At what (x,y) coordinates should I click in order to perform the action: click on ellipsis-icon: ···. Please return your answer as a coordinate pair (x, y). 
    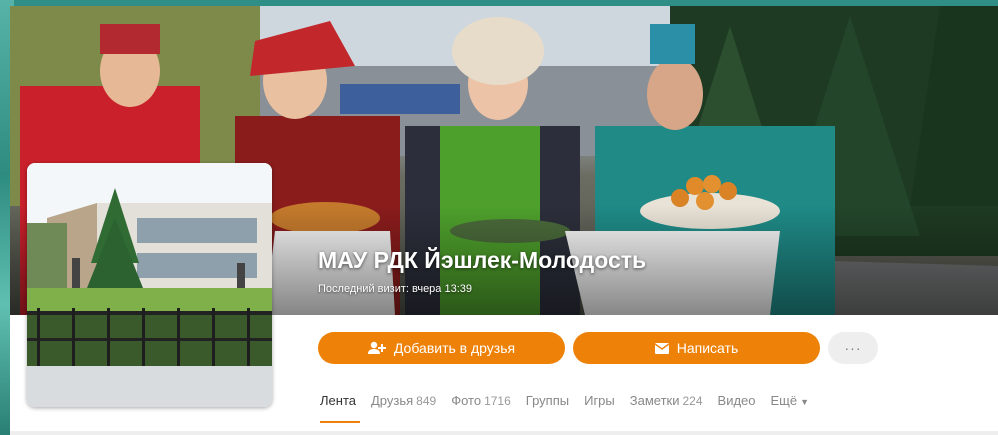
    Looking at the image, I should click on (853, 348).